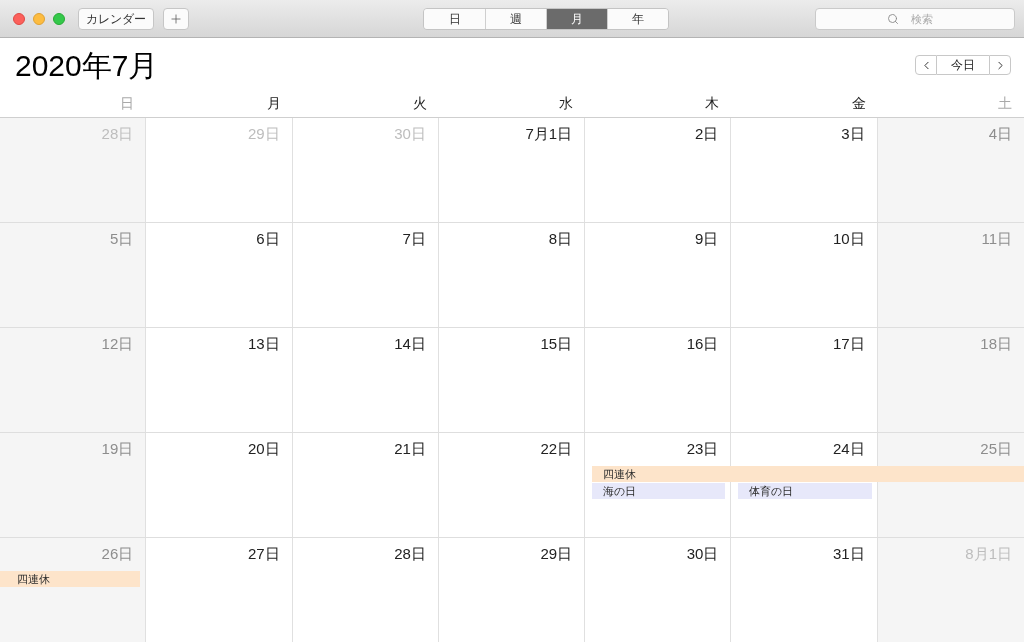 The image size is (1024, 642). What do you see at coordinates (117, 344) in the screenshot?
I see `day-number: 12日` at bounding box center [117, 344].